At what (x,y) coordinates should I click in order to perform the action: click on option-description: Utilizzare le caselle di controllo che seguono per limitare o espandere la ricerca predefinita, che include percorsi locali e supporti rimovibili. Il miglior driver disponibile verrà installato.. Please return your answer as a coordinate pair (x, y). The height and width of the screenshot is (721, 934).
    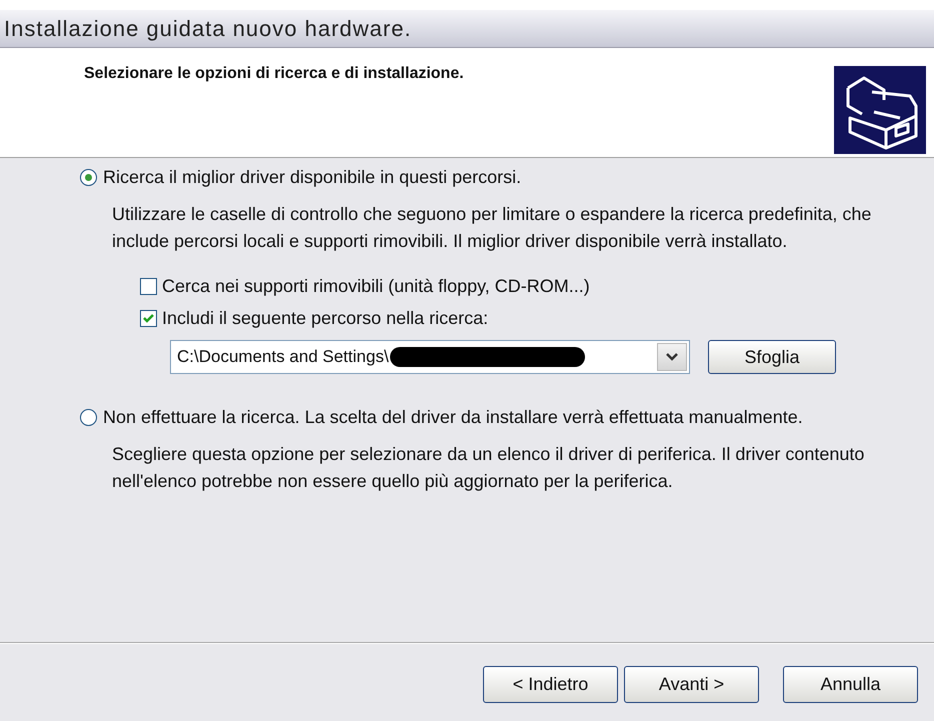
    Looking at the image, I should click on (492, 228).